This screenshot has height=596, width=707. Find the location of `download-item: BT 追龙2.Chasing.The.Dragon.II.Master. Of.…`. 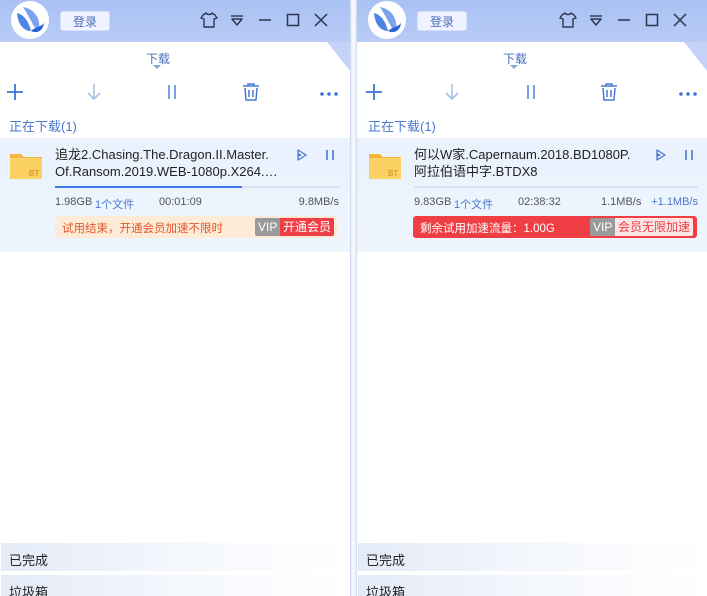

download-item: BT 追龙2.Chasing.The.Dragon.II.Master. Of.… is located at coordinates (175, 195).